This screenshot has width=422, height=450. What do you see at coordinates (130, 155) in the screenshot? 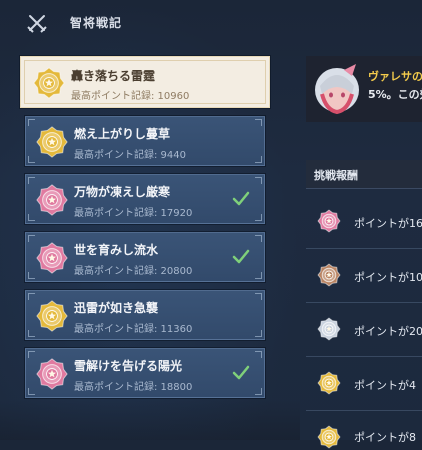
I see `challenge-score: 最高ポイント記録: 9440` at bounding box center [130, 155].